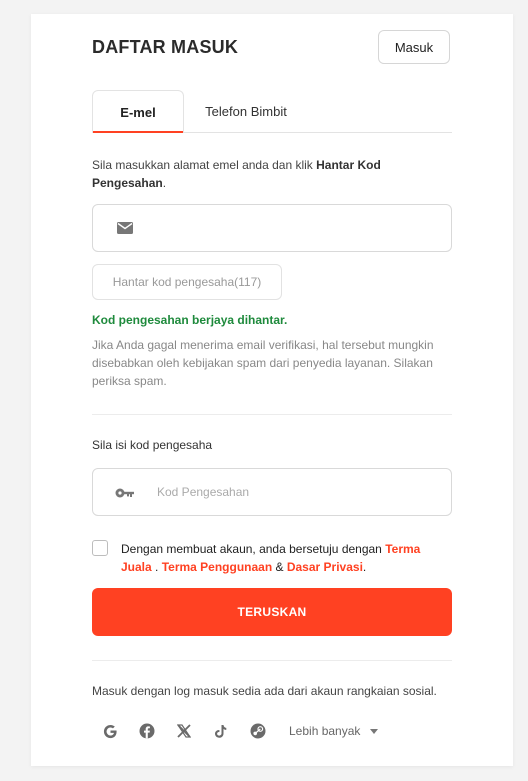 This screenshot has width=528, height=781. I want to click on terms-of-use-link: Terma Penggunaan, so click(217, 567).